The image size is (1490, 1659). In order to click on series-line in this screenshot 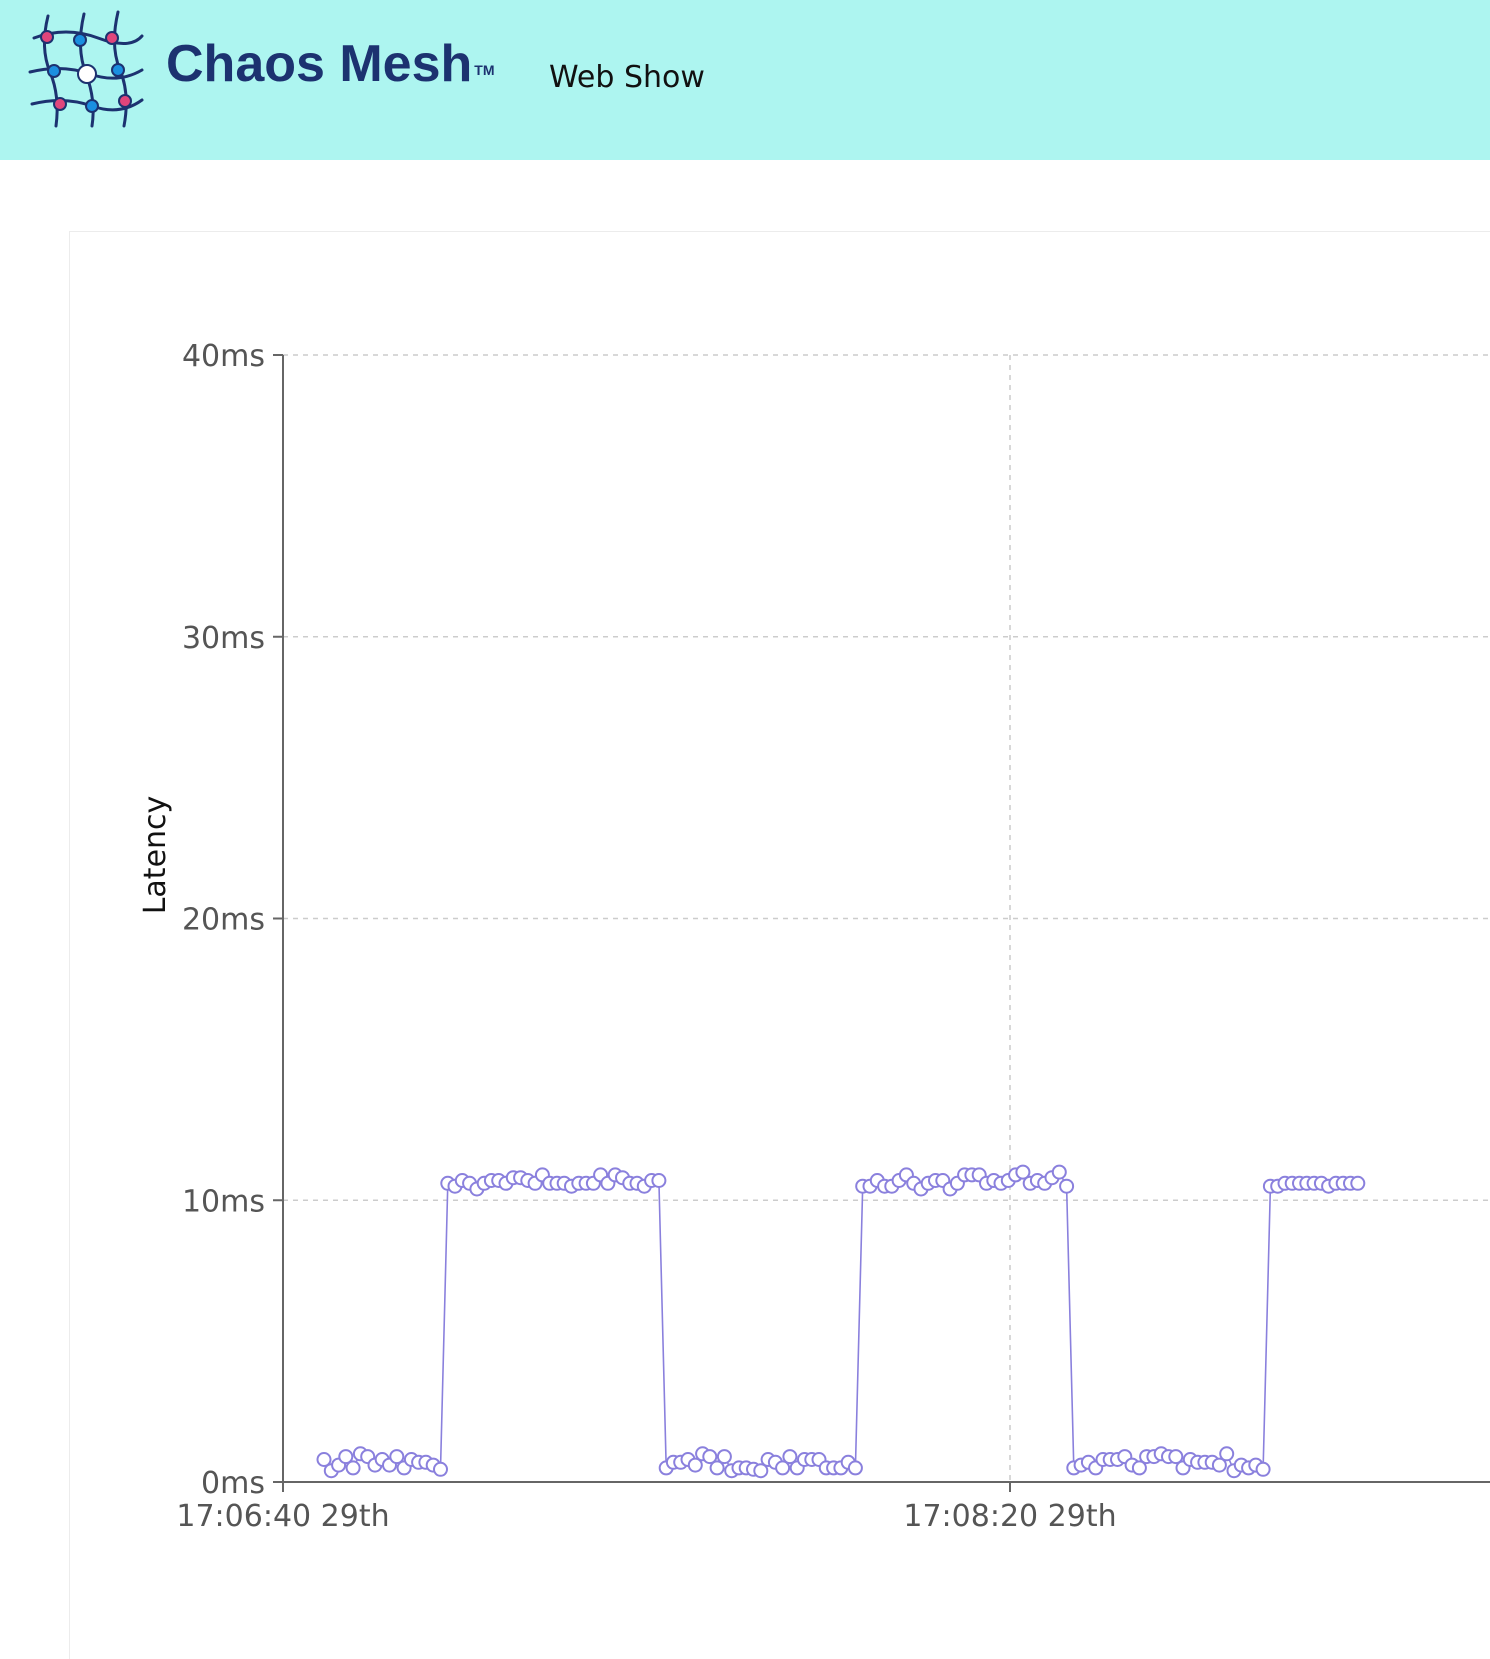, I will do `click(840, 1321)`.